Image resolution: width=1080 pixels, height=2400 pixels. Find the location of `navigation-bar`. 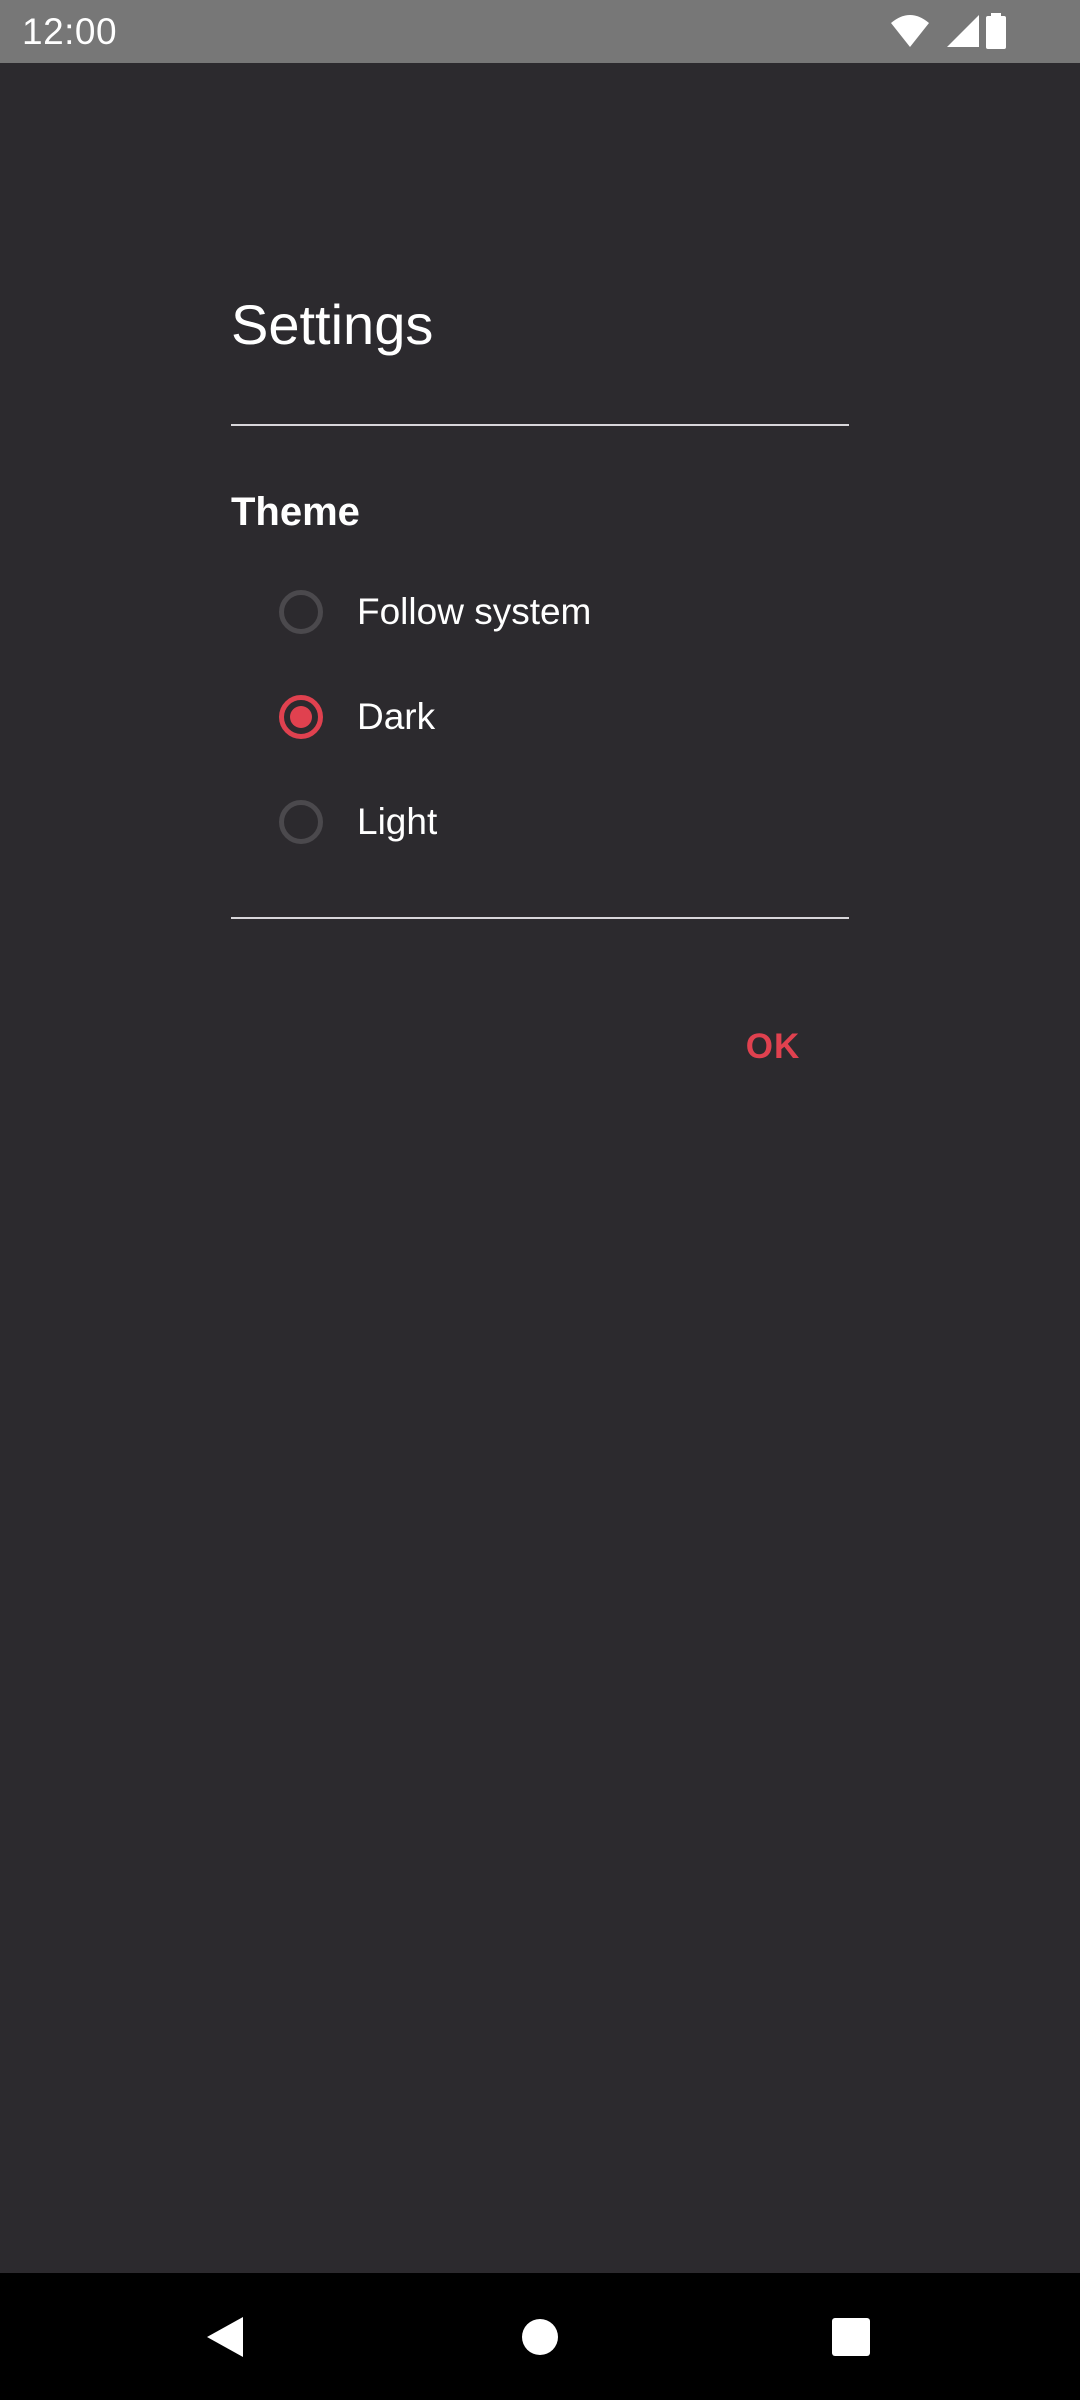

navigation-bar is located at coordinates (540, 2336).